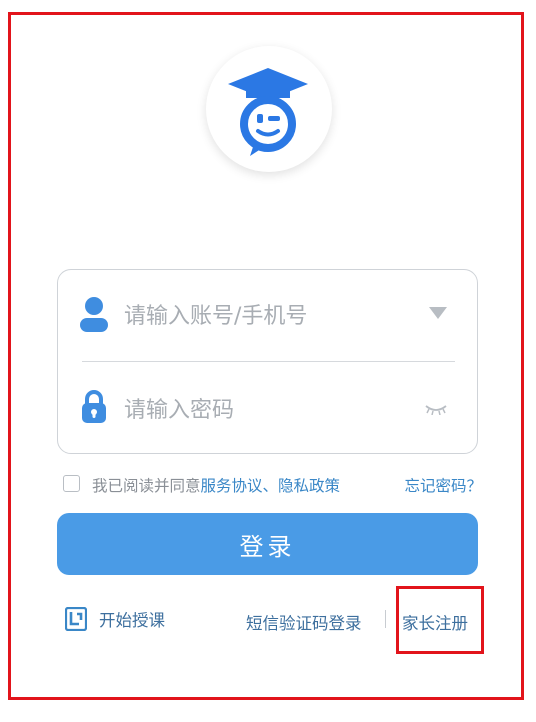 Image resolution: width=536 pixels, height=722 pixels. What do you see at coordinates (76, 619) in the screenshot?
I see `teaching-app-icon` at bounding box center [76, 619].